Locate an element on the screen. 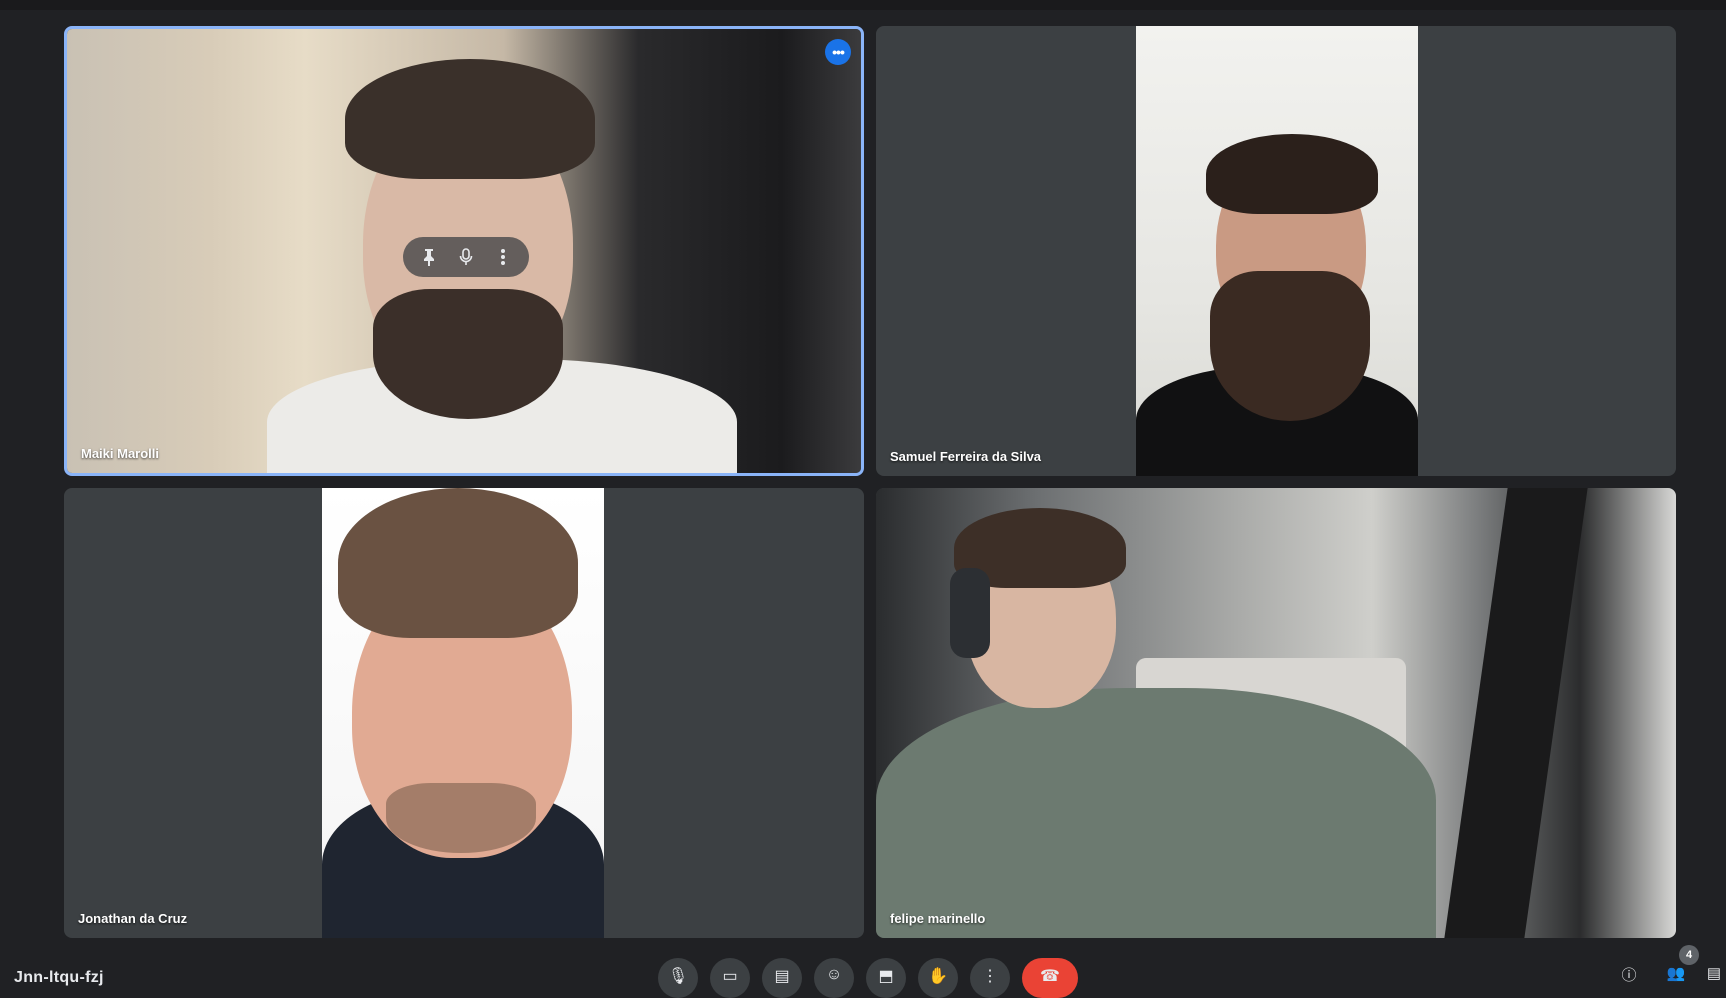 This screenshot has width=1726, height=998. more-options-button: ⋮ is located at coordinates (990, 978).